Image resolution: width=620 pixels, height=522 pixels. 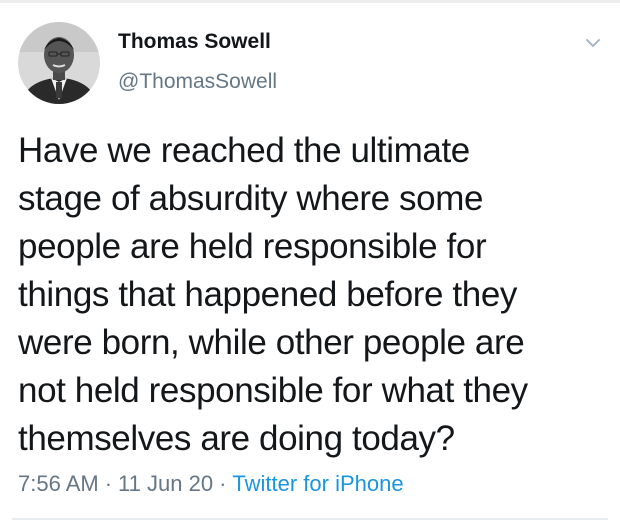 I want to click on tweet-date: 11 Jun 20, so click(x=165, y=483).